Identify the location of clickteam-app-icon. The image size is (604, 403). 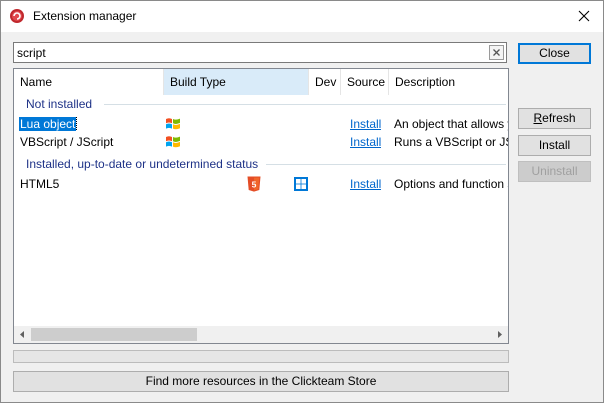
(17, 16).